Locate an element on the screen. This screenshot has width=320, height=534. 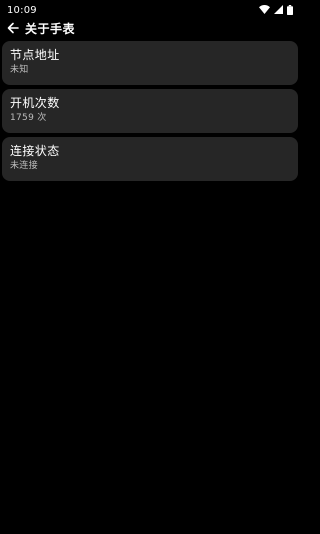
list-item-node-address: 节点地址 未知 is located at coordinates (150, 63).